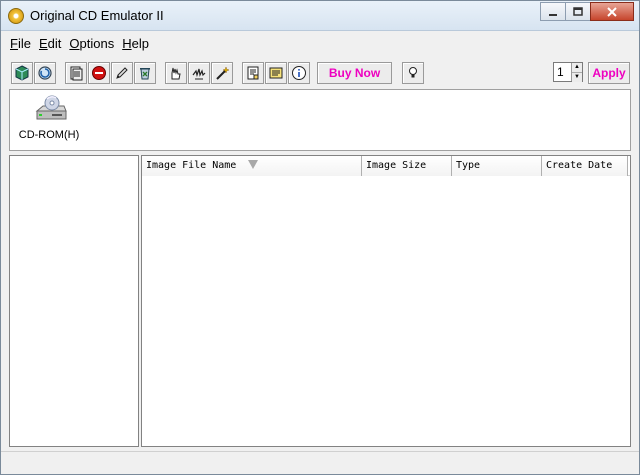  I want to click on hand-point-icon, so click(176, 73).